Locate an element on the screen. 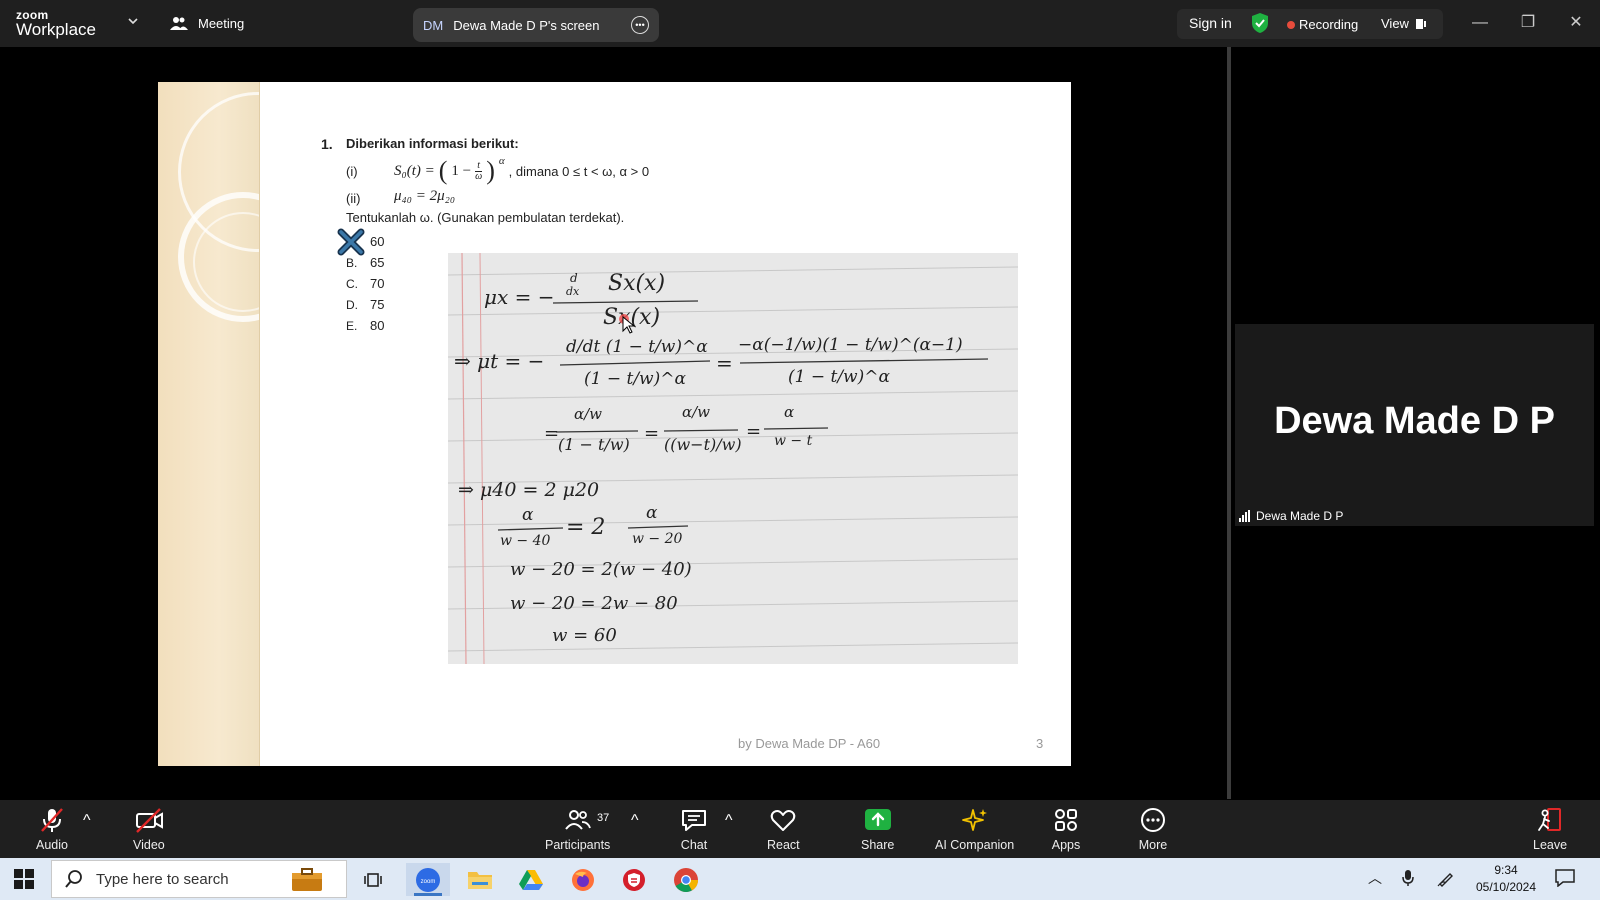  video-label: Video is located at coordinates (149, 845).